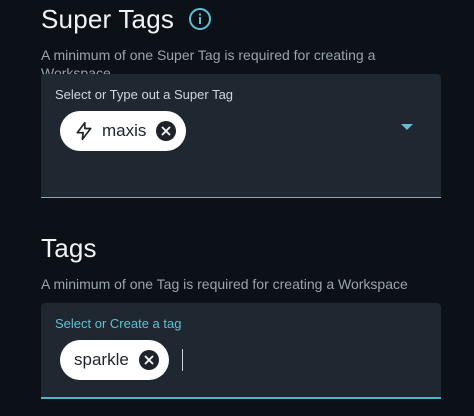  What do you see at coordinates (241, 19) in the screenshot?
I see `super-tags-heading-row: Super Tags` at bounding box center [241, 19].